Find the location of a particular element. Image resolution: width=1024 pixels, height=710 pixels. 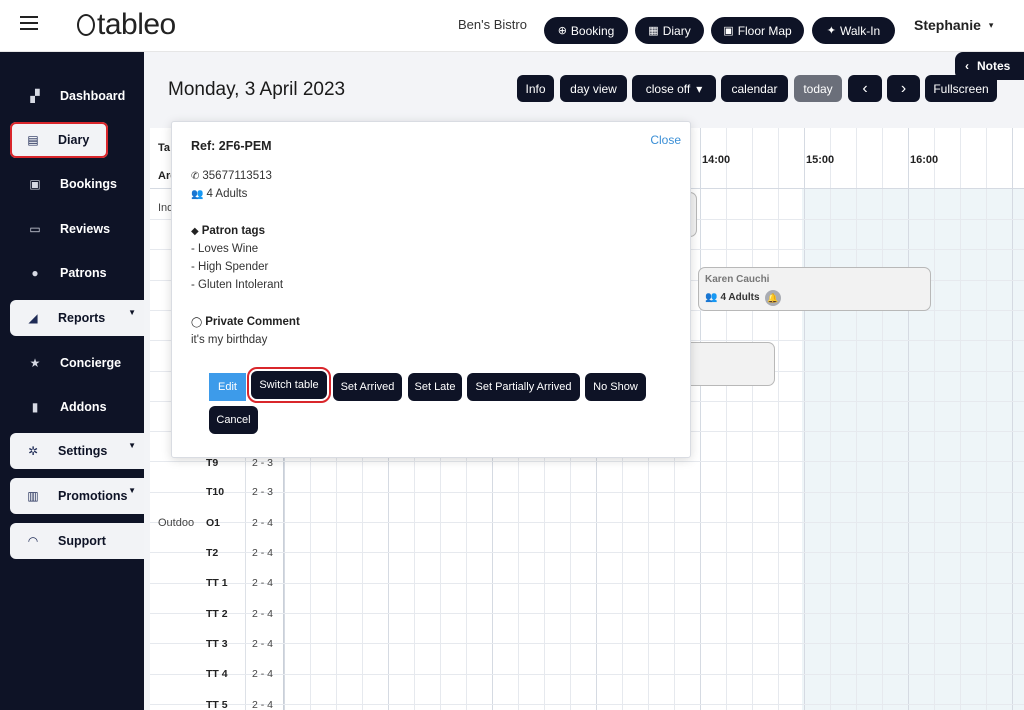

sidebar-item-reviews: ▭ Reviews is located at coordinates (77, 229).